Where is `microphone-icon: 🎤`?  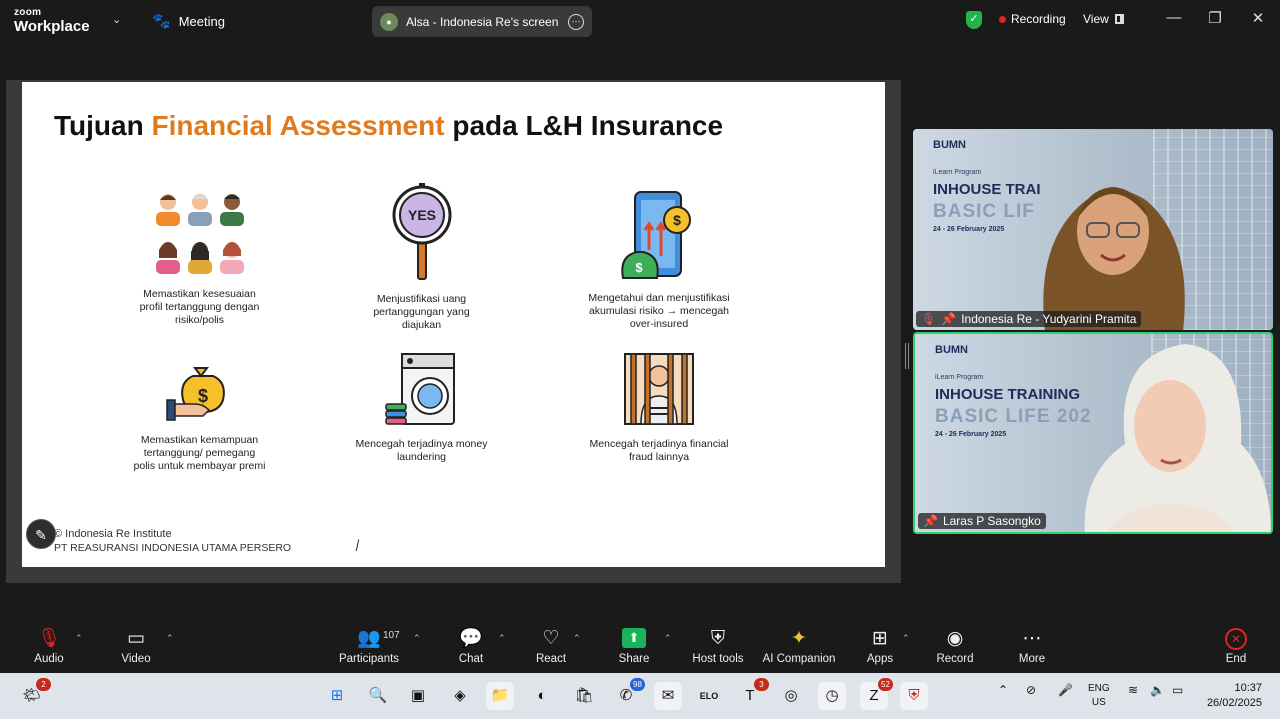 microphone-icon: 🎤 is located at coordinates (1065, 690).